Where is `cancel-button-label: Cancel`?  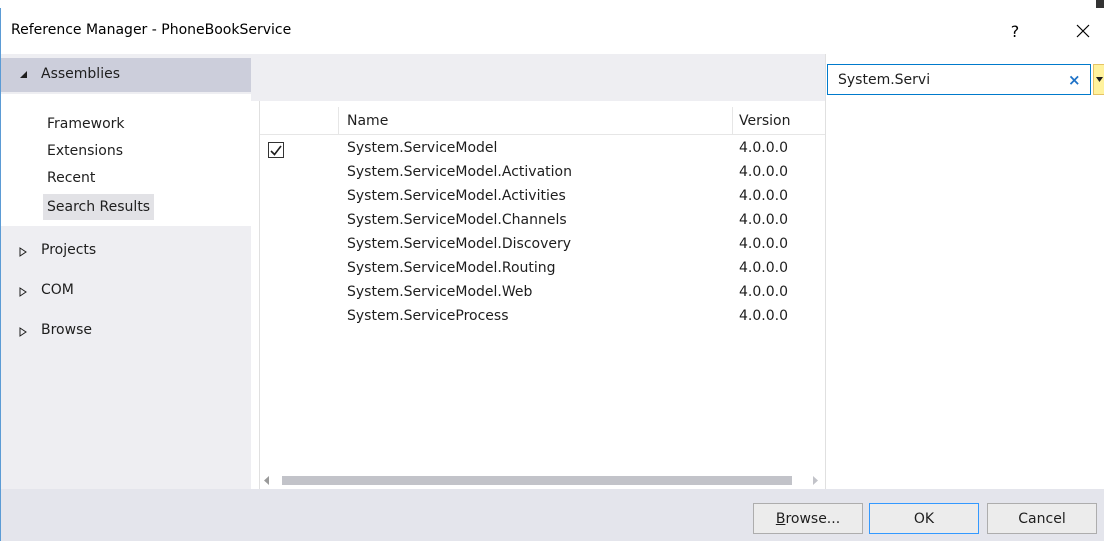
cancel-button-label: Cancel is located at coordinates (1042, 518).